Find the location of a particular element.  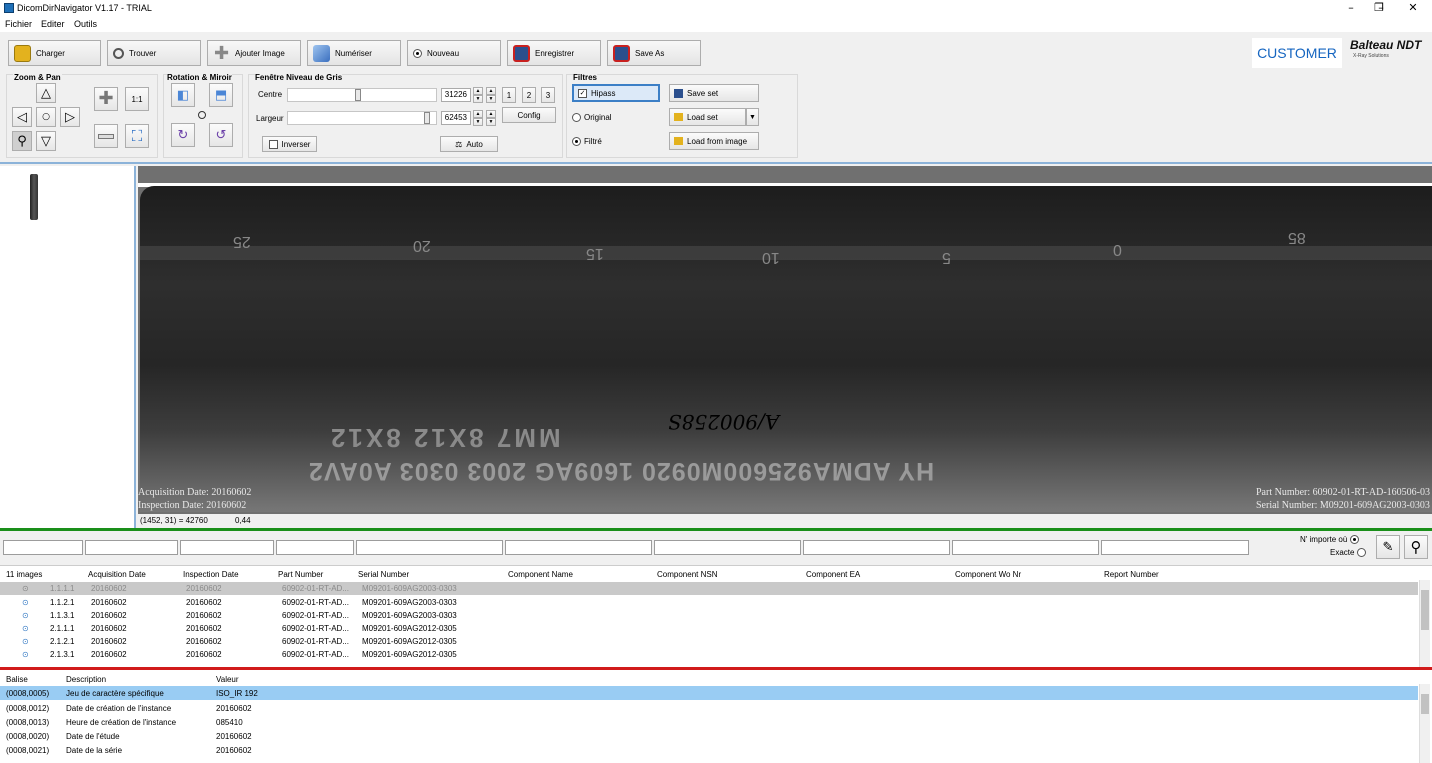

pan-down-button: ▽ is located at coordinates (46, 141).